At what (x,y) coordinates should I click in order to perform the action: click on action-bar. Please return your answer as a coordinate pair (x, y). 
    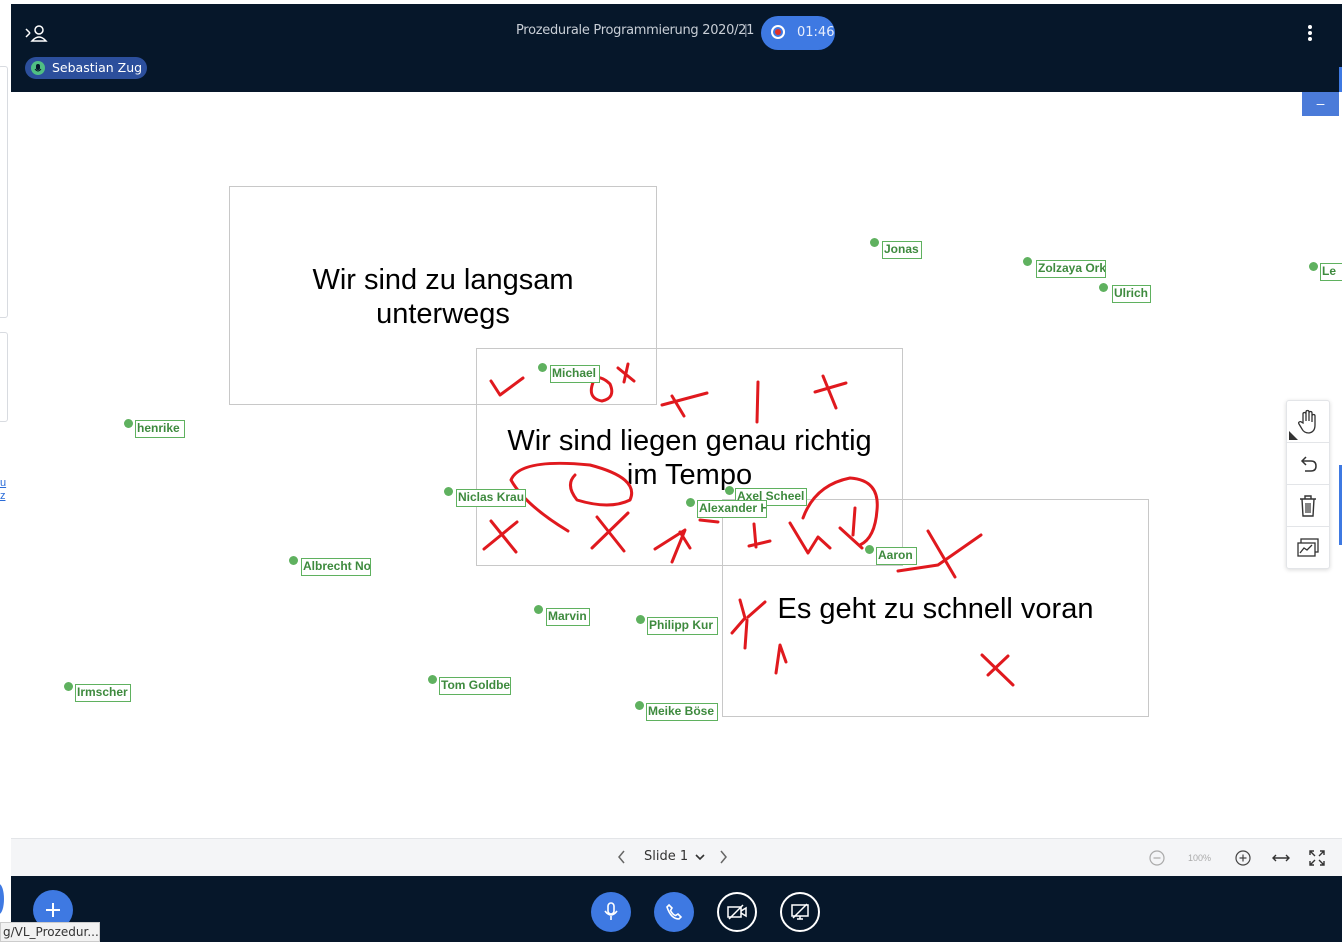
    Looking at the image, I should click on (676, 909).